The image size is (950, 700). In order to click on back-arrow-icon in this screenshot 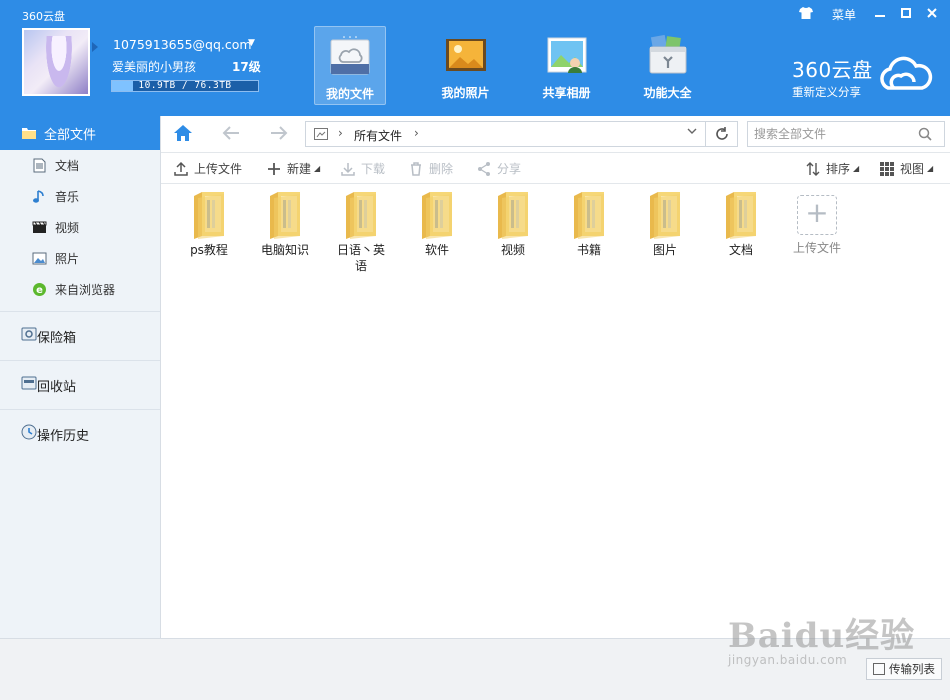, I will do `click(231, 135)`.